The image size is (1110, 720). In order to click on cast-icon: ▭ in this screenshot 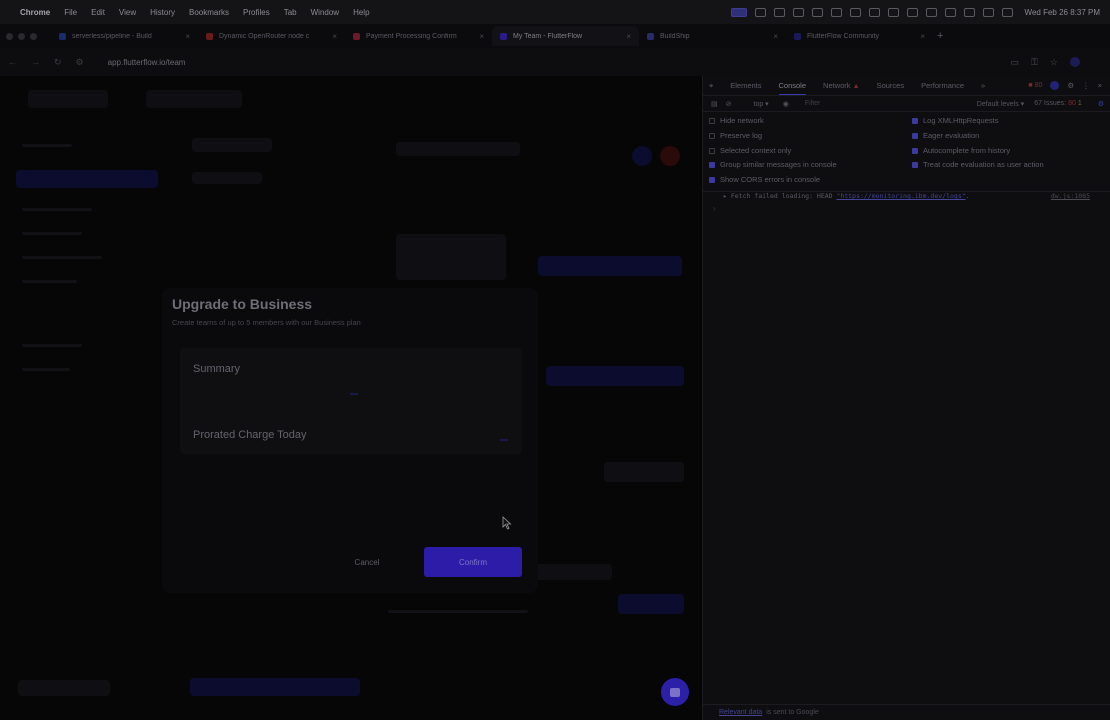, I will do `click(1015, 62)`.